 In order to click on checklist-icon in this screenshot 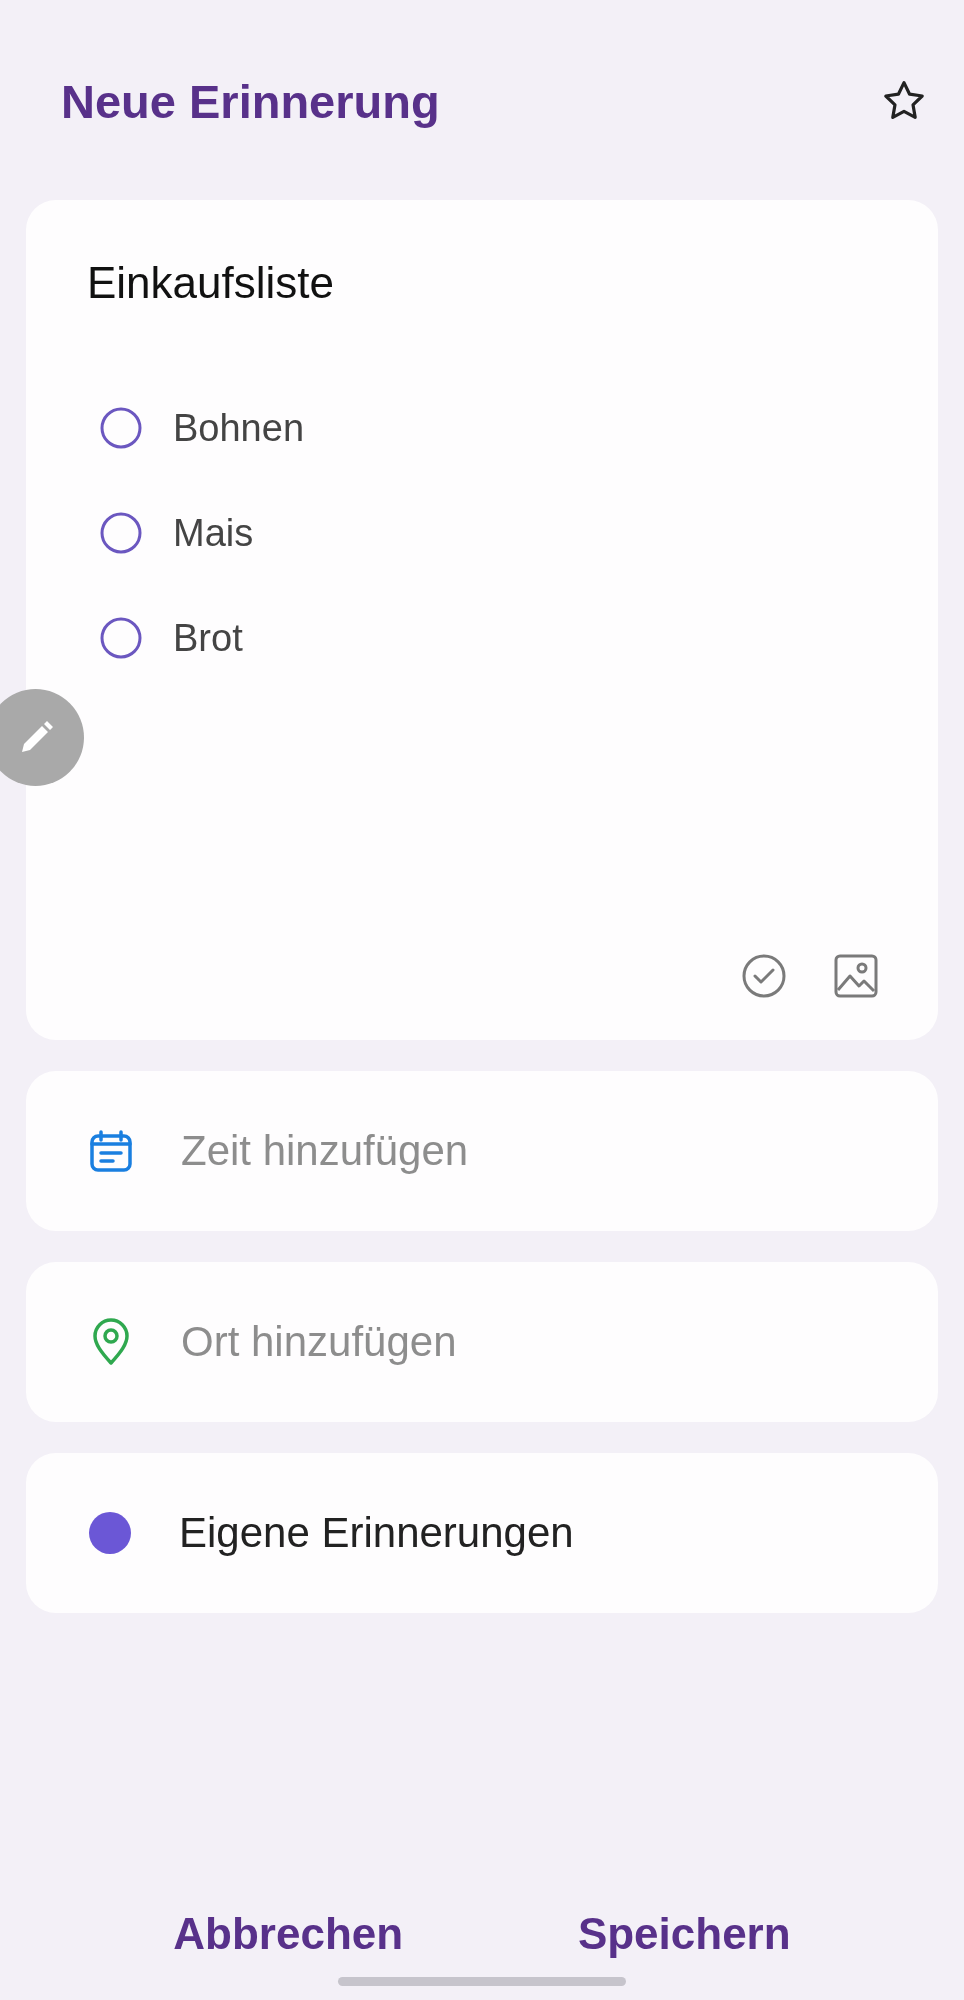, I will do `click(764, 976)`.